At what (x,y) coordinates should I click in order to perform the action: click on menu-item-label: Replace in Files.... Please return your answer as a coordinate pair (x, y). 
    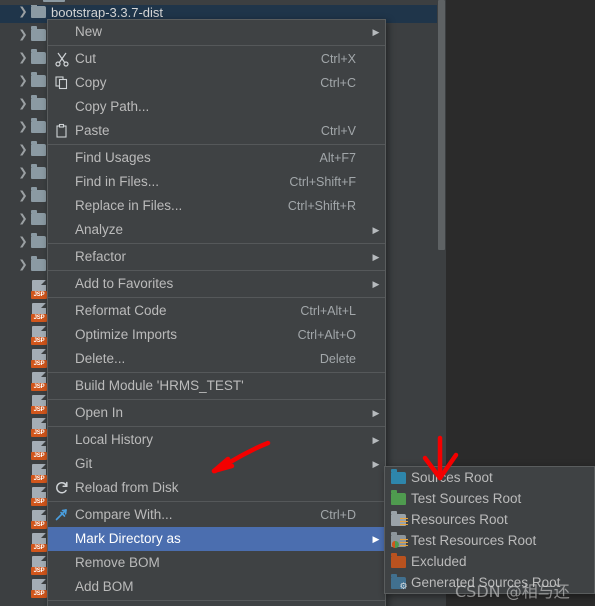
    Looking at the image, I should click on (129, 205).